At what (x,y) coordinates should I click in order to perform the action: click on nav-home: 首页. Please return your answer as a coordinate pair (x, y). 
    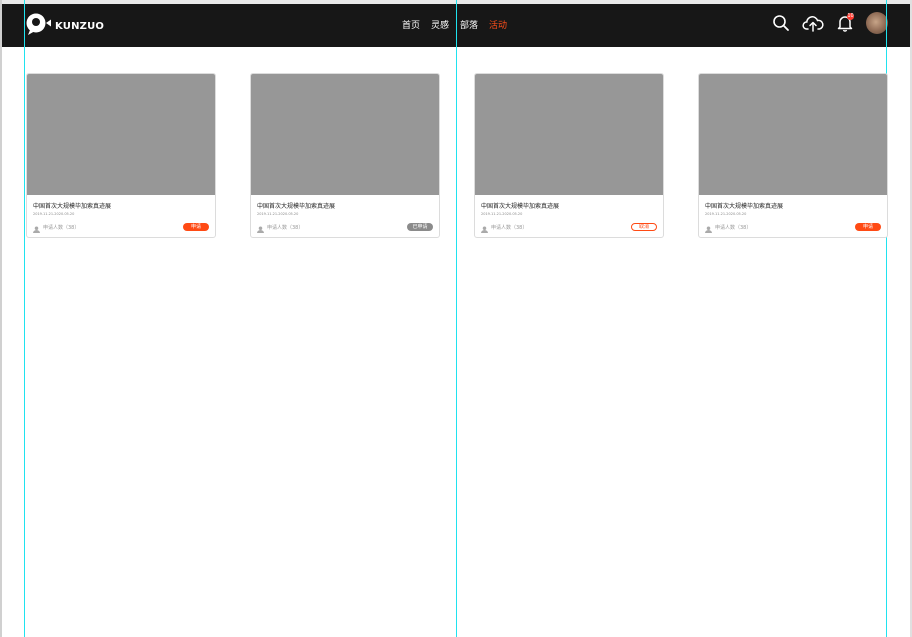
    Looking at the image, I should click on (411, 24).